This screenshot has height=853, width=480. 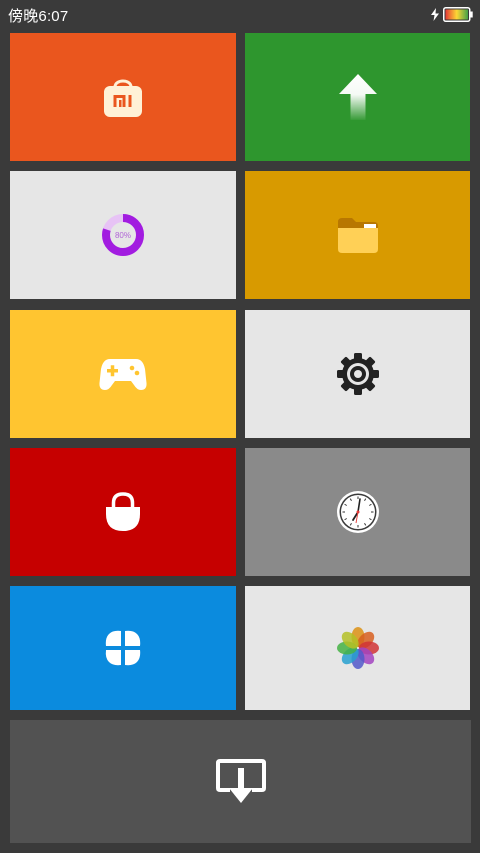 What do you see at coordinates (240, 14) in the screenshot?
I see `status-bar: 傍晚6:07` at bounding box center [240, 14].